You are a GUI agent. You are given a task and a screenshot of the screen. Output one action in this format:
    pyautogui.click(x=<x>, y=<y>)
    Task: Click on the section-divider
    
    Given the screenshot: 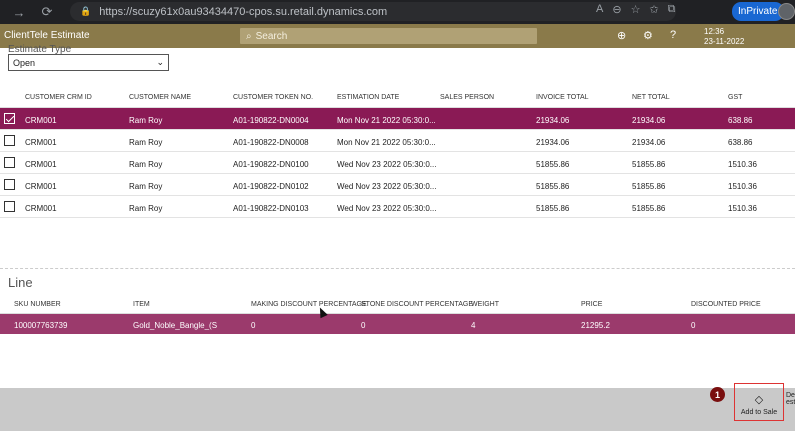 What is the action you would take?
    pyautogui.click(x=397, y=268)
    